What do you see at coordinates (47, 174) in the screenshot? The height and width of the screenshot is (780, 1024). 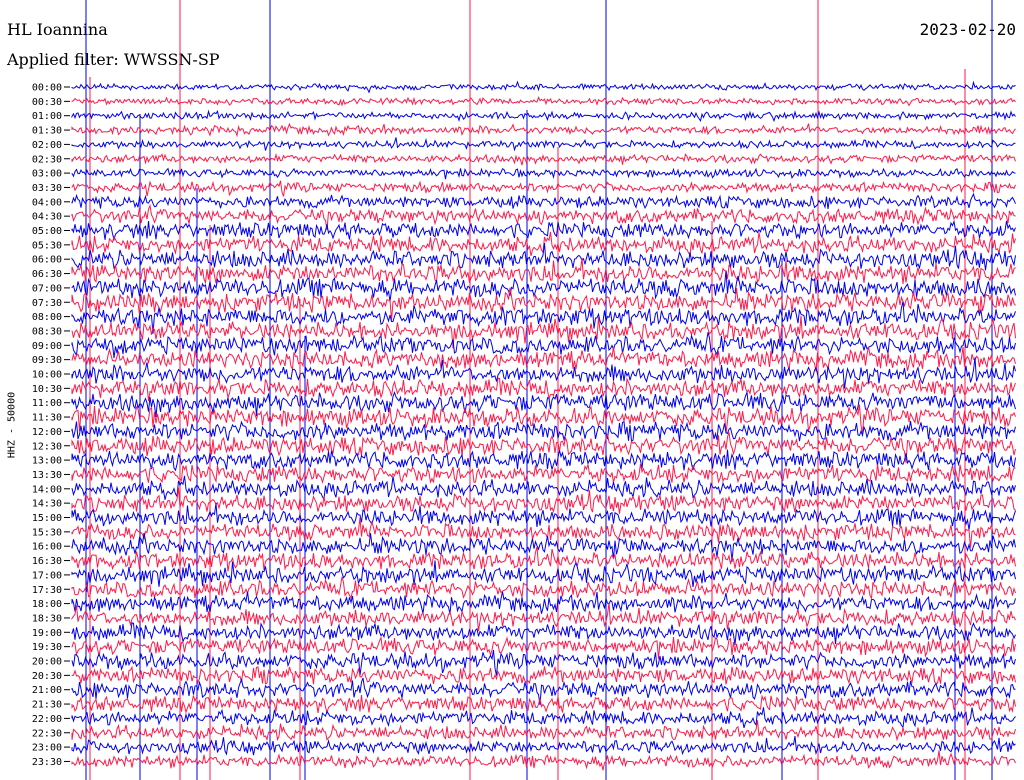 I see `y-tick-label: 03:00` at bounding box center [47, 174].